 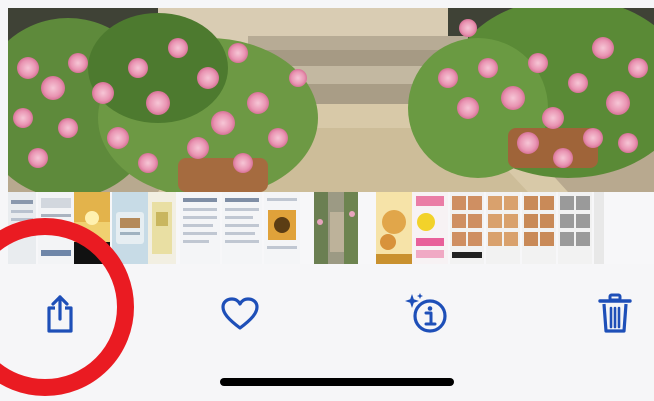 What do you see at coordinates (336, 228) in the screenshot?
I see `thumbnail-selected` at bounding box center [336, 228].